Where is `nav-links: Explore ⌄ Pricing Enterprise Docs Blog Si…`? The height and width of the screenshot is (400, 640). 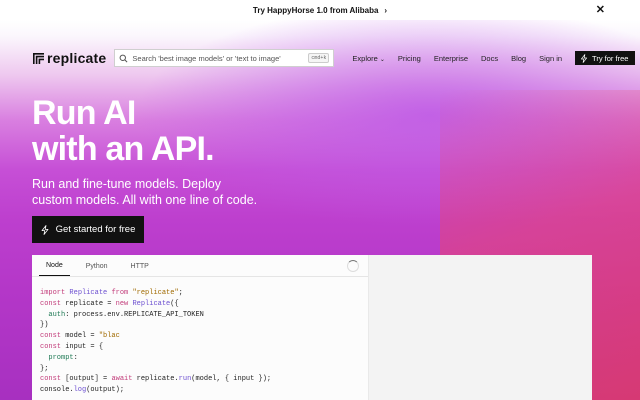 nav-links: Explore ⌄ Pricing Enterprise Docs Blog Si… is located at coordinates (463, 58).